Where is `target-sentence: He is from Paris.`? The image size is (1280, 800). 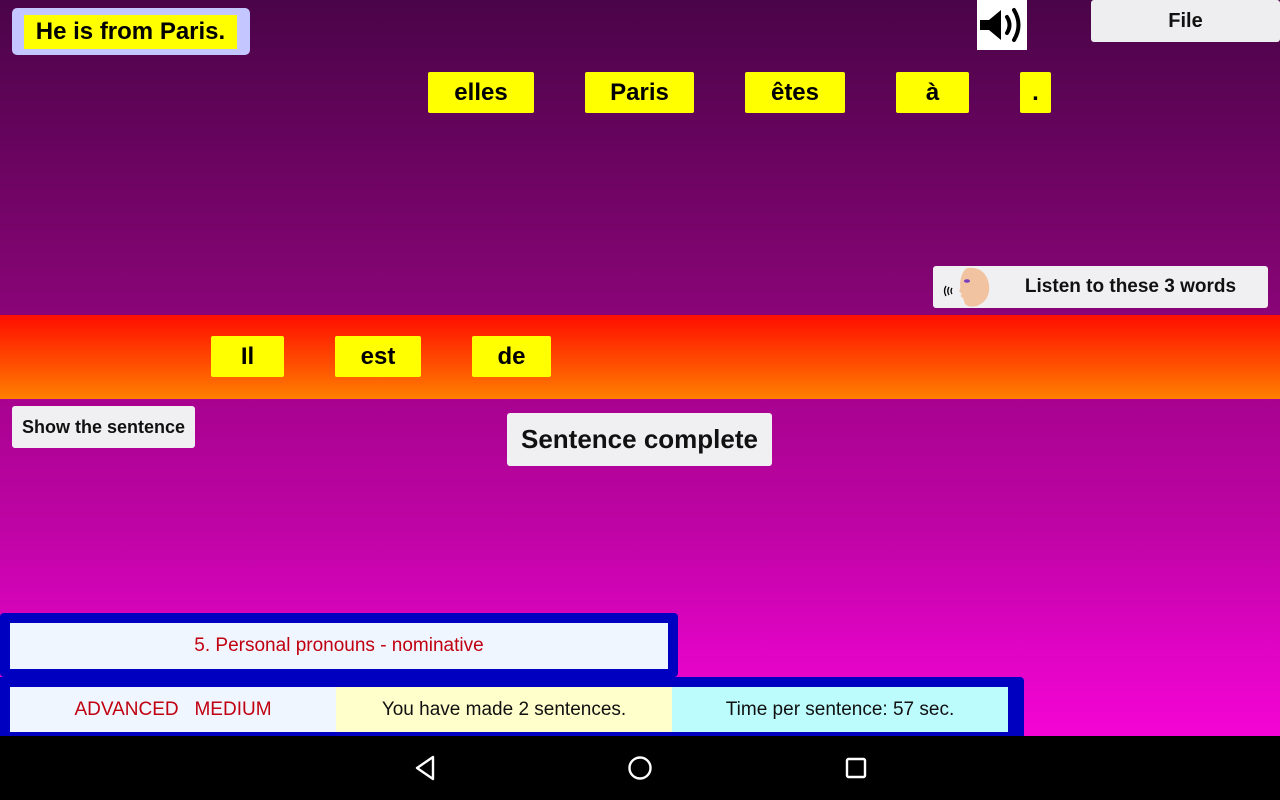 target-sentence: He is from Paris. is located at coordinates (130, 32).